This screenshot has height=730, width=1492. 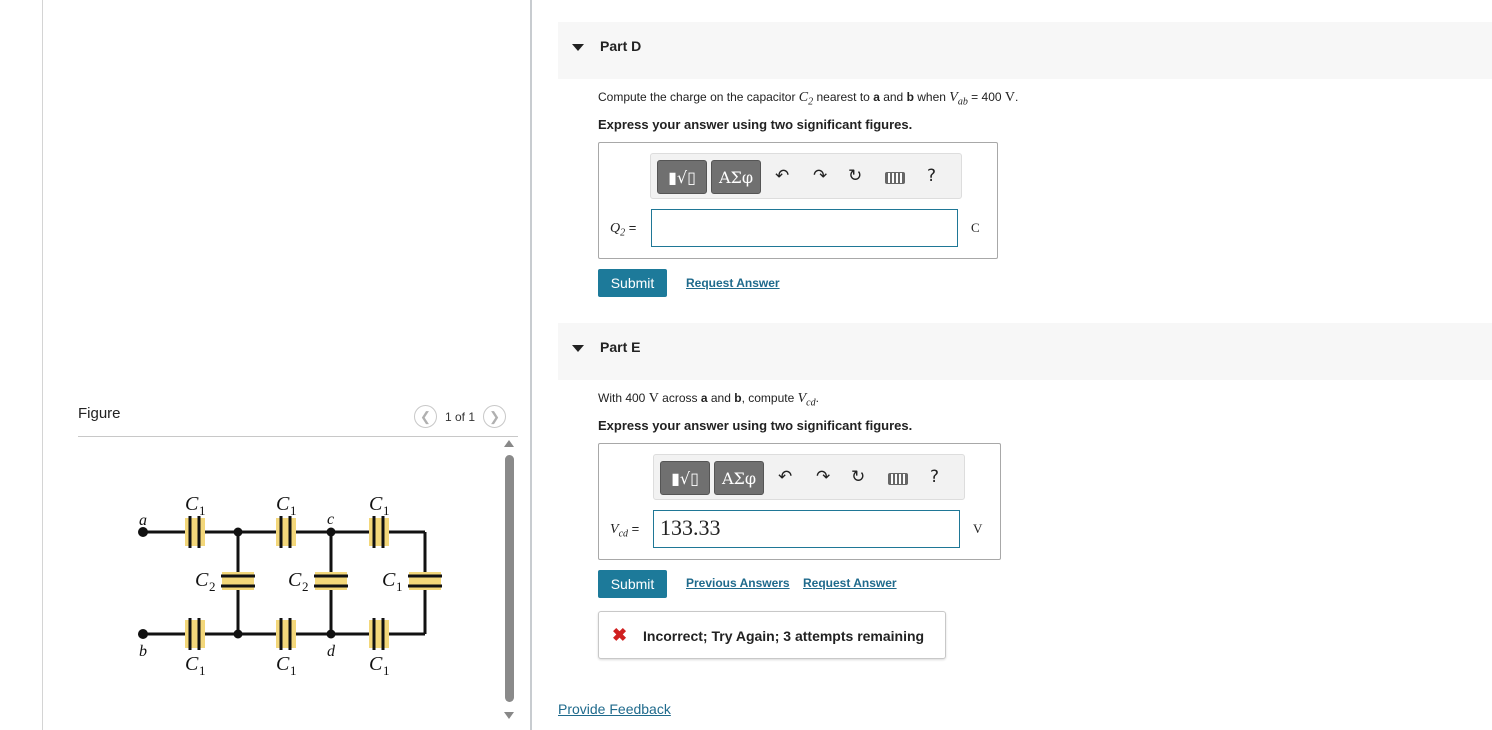 I want to click on part-d-title: Part D, so click(x=621, y=46).